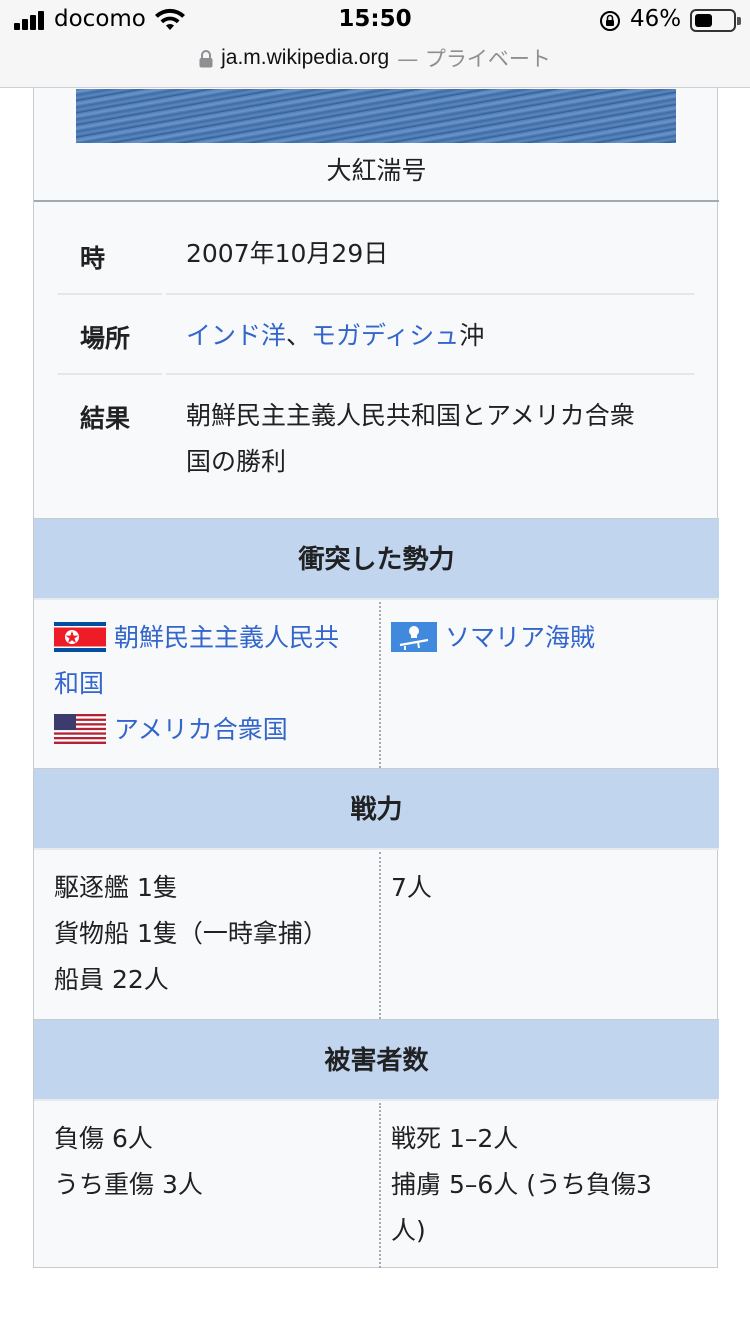 This screenshot has width=750, height=1334. What do you see at coordinates (455, 1138) in the screenshot?
I see `casualty-line: 戦死 1–2人` at bounding box center [455, 1138].